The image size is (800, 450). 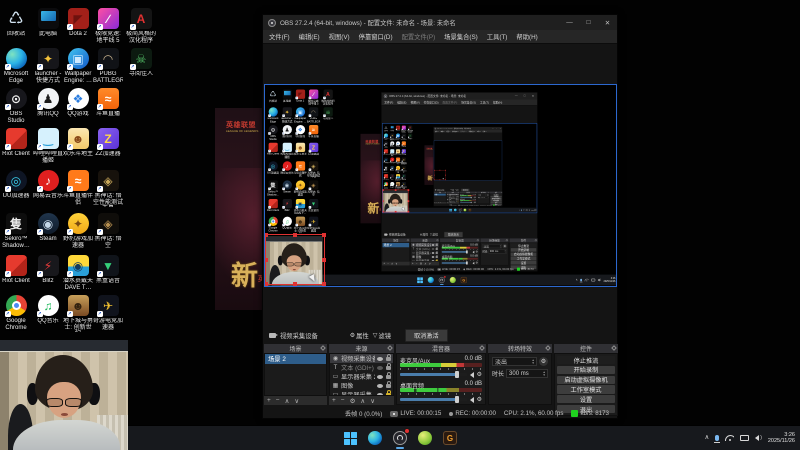 I want to click on desktop-icon: ☻欢乐斗地主, so click(x=78, y=143).